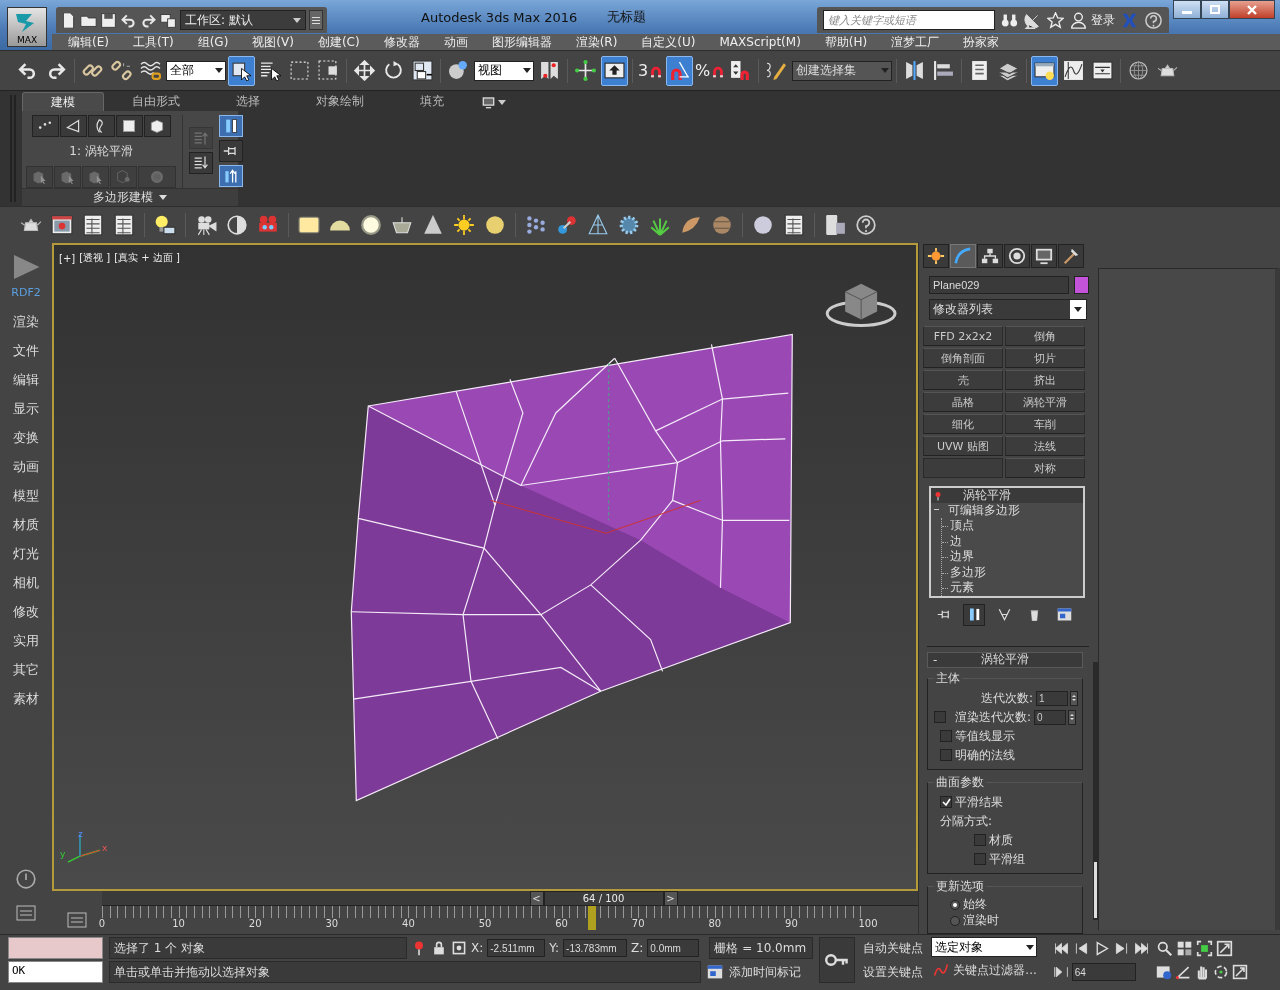  What do you see at coordinates (595, 948) in the screenshot?
I see `y-coordinate-field: -13.783mm` at bounding box center [595, 948].